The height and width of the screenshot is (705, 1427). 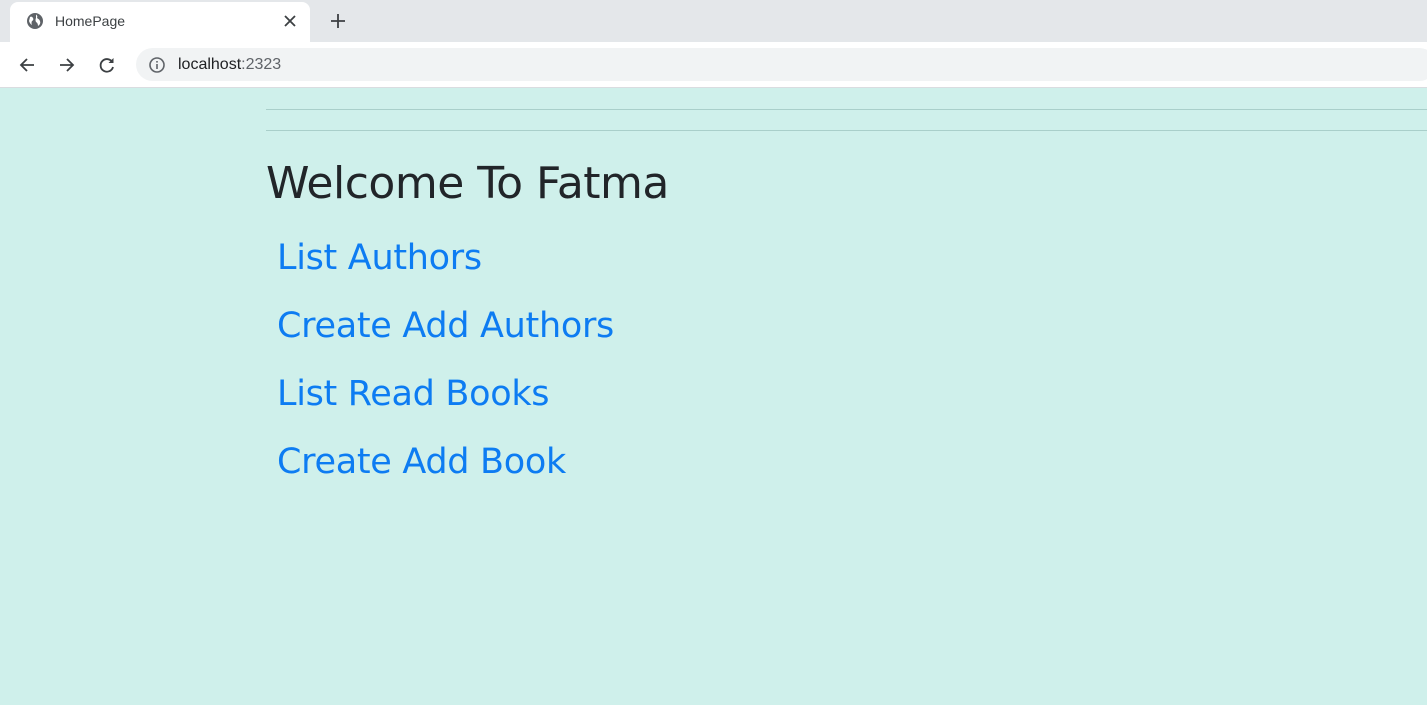 I want to click on list-read-books-link: List Read Books, so click(x=413, y=394).